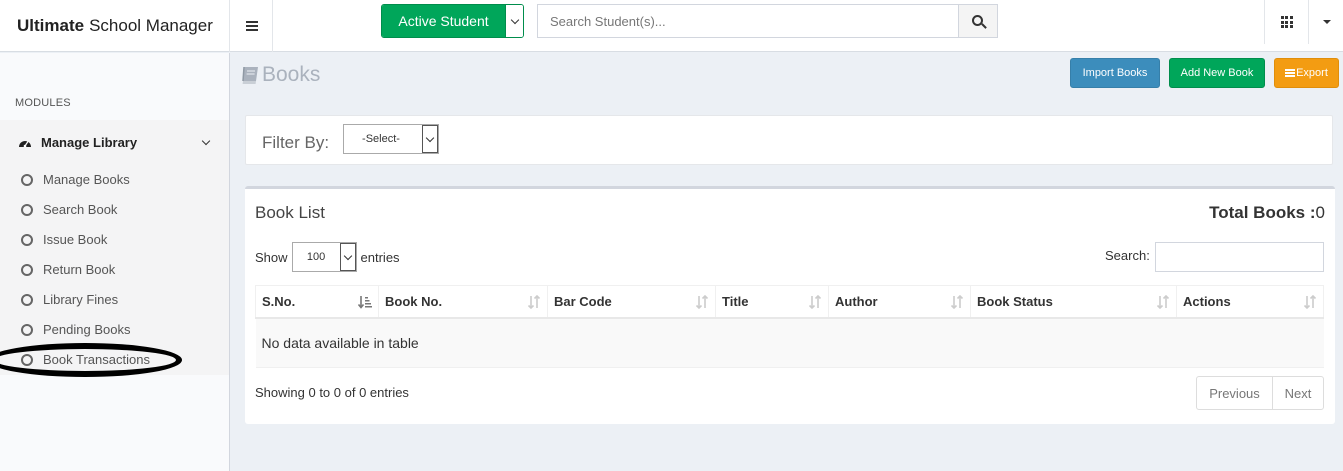 This screenshot has width=1343, height=471. What do you see at coordinates (290, 212) in the screenshot?
I see `book-list-title: Book List` at bounding box center [290, 212].